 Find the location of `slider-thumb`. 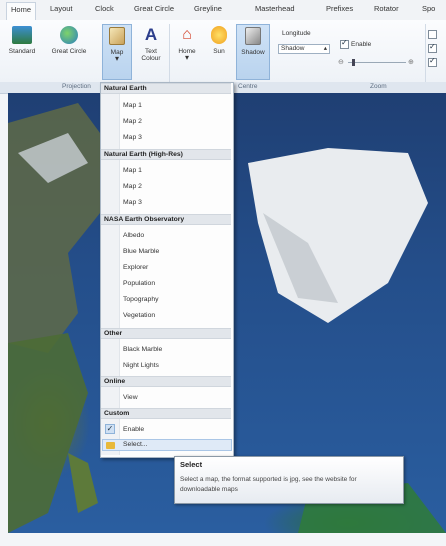

slider-thumb is located at coordinates (353, 62).